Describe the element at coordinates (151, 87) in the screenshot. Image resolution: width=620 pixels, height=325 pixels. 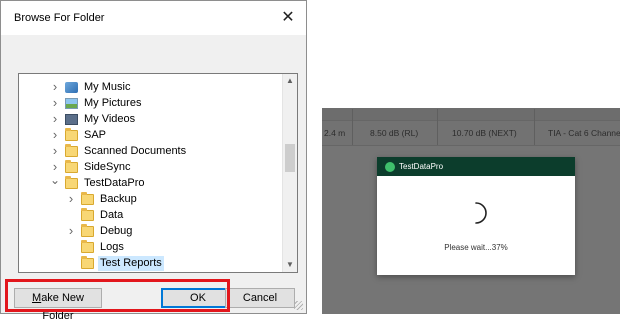
I see `tree-item: › My Music` at that location.